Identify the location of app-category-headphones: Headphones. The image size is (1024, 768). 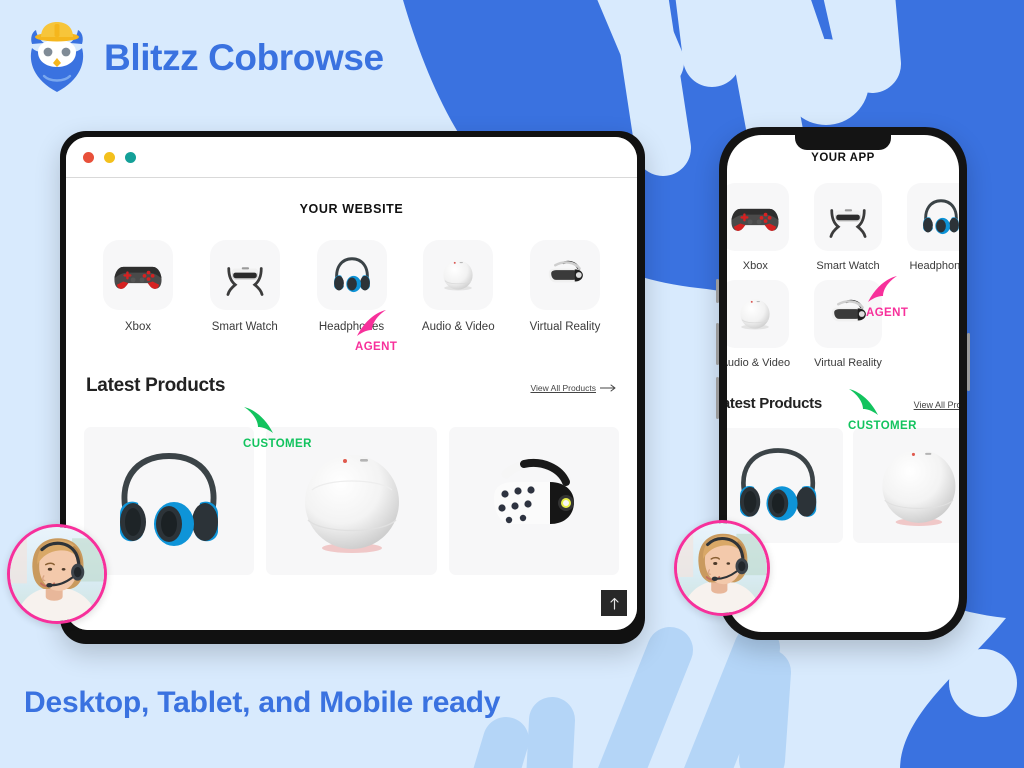
(928, 227).